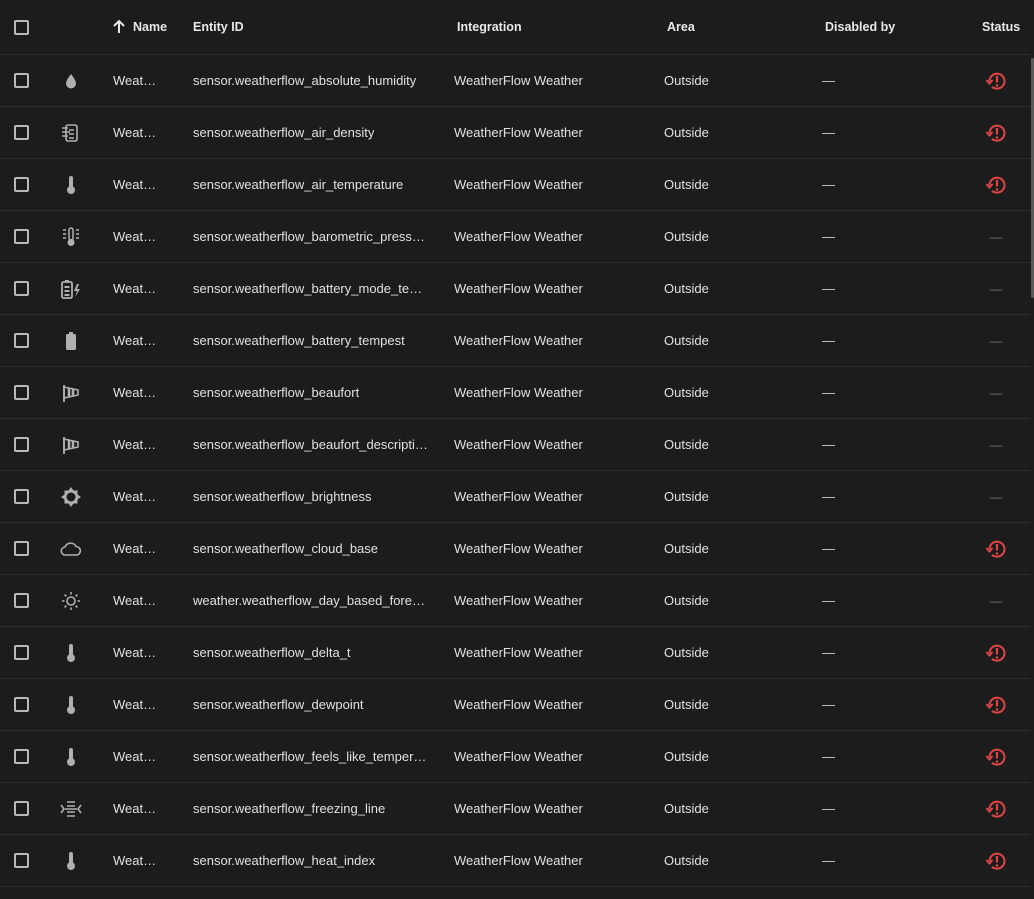 The image size is (1034, 899). I want to click on select-all-checkbox, so click(21, 27).